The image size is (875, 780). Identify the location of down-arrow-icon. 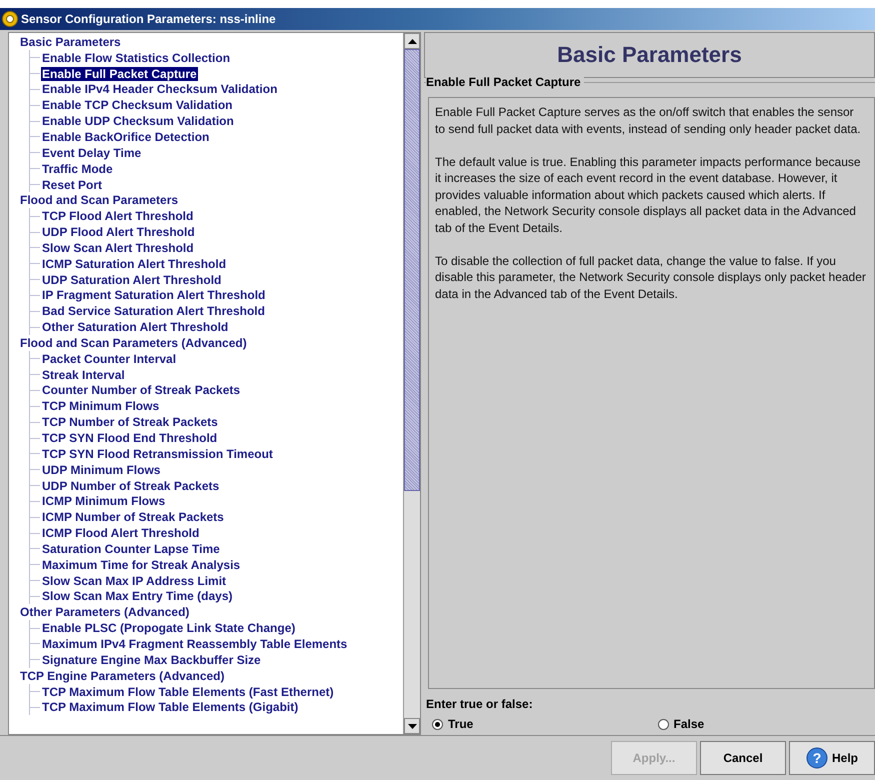
(412, 726).